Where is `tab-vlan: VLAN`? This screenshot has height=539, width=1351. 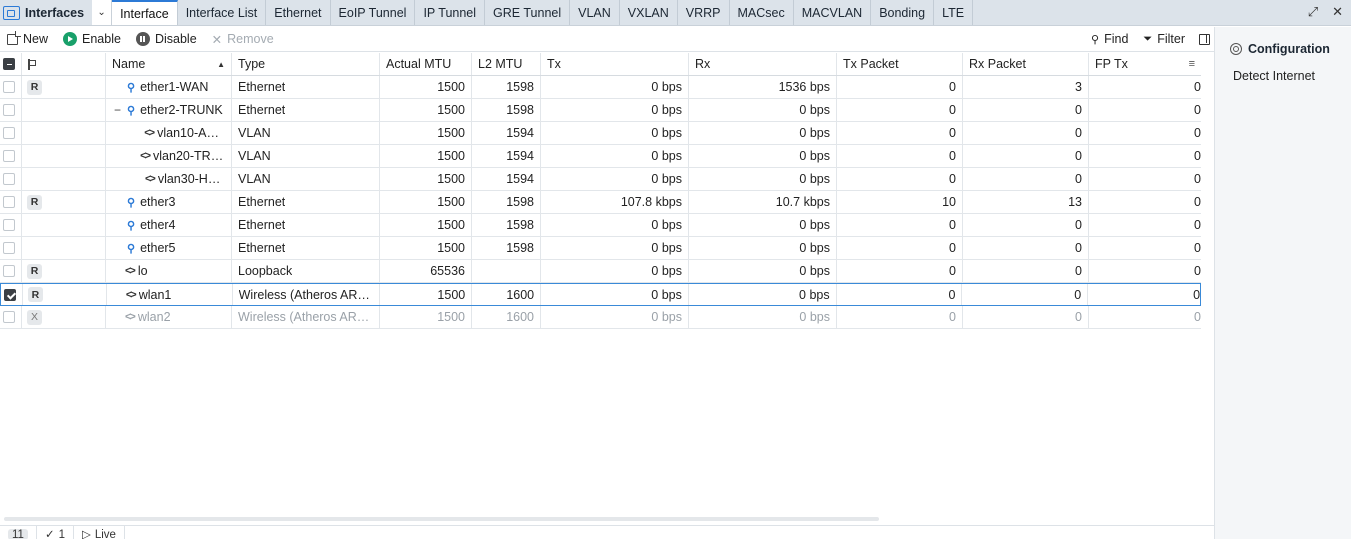
tab-vlan: VLAN is located at coordinates (595, 12).